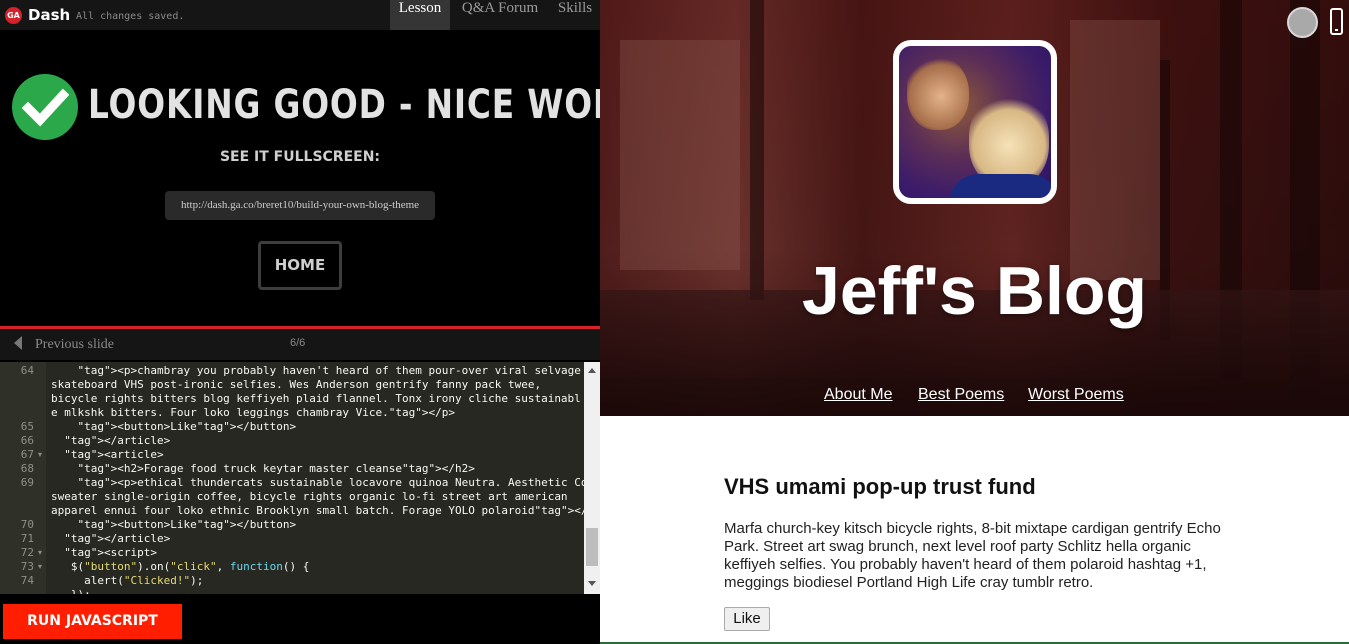 The image size is (1349, 644). Describe the element at coordinates (180, 566) in the screenshot. I see `code-line: $("button").on("click", function() {` at that location.